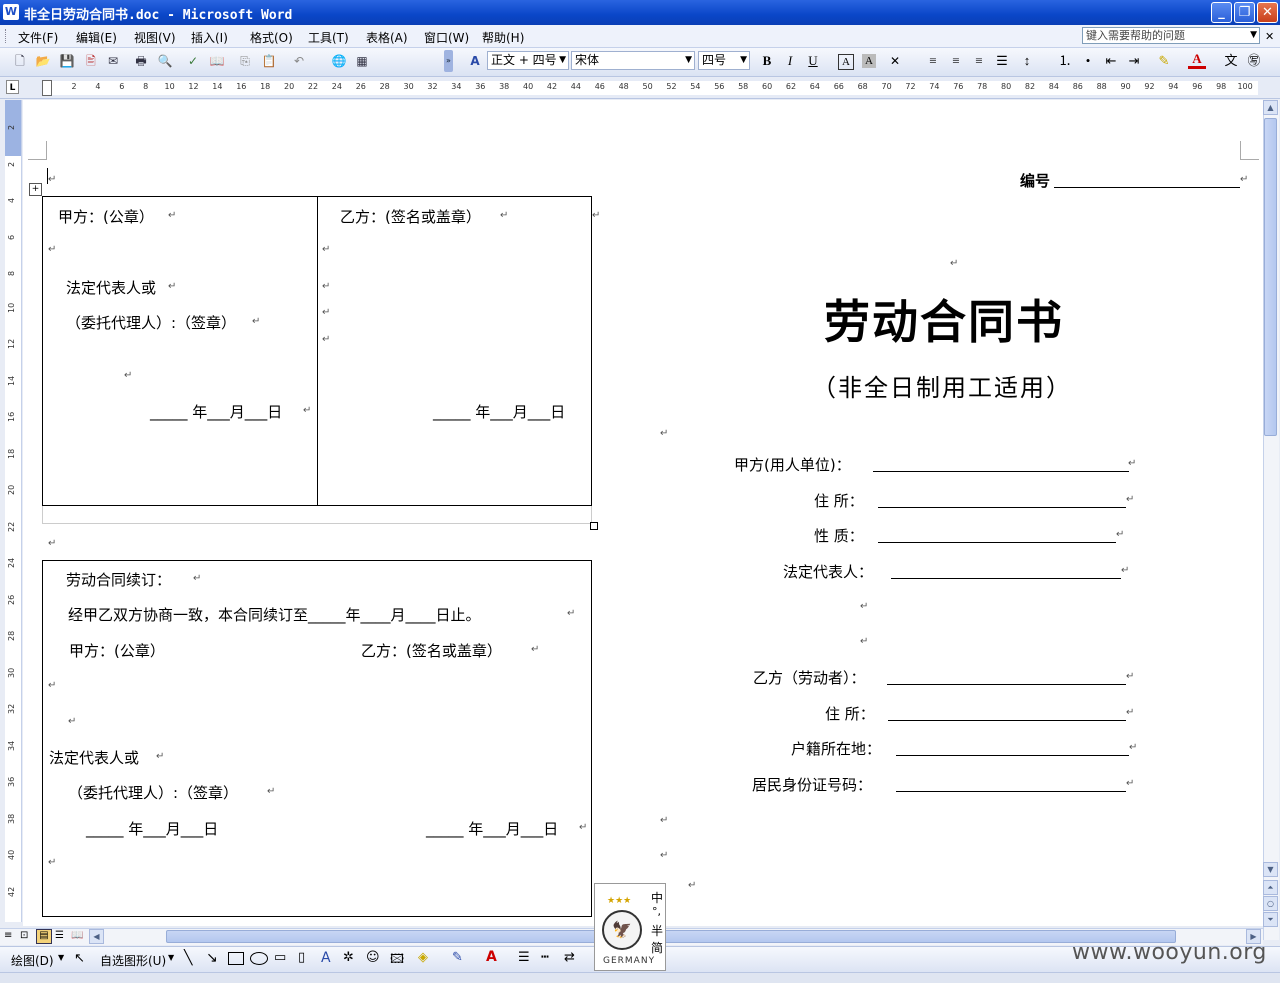 The image size is (1280, 983). What do you see at coordinates (423, 957) in the screenshot?
I see `fill-color-icon: ◈` at bounding box center [423, 957].